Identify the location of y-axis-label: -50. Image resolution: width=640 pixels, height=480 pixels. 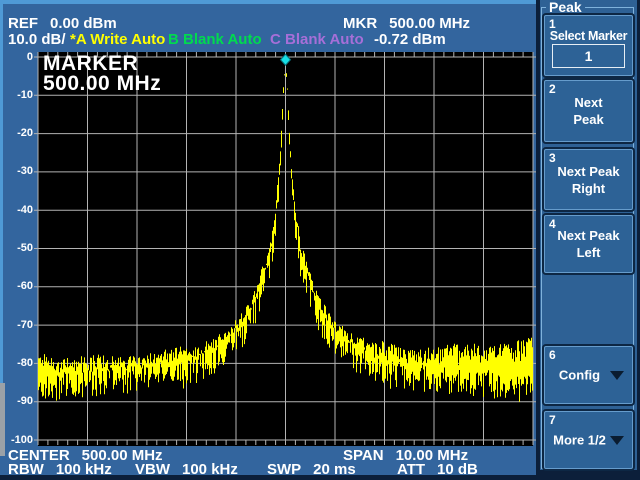
(25, 248).